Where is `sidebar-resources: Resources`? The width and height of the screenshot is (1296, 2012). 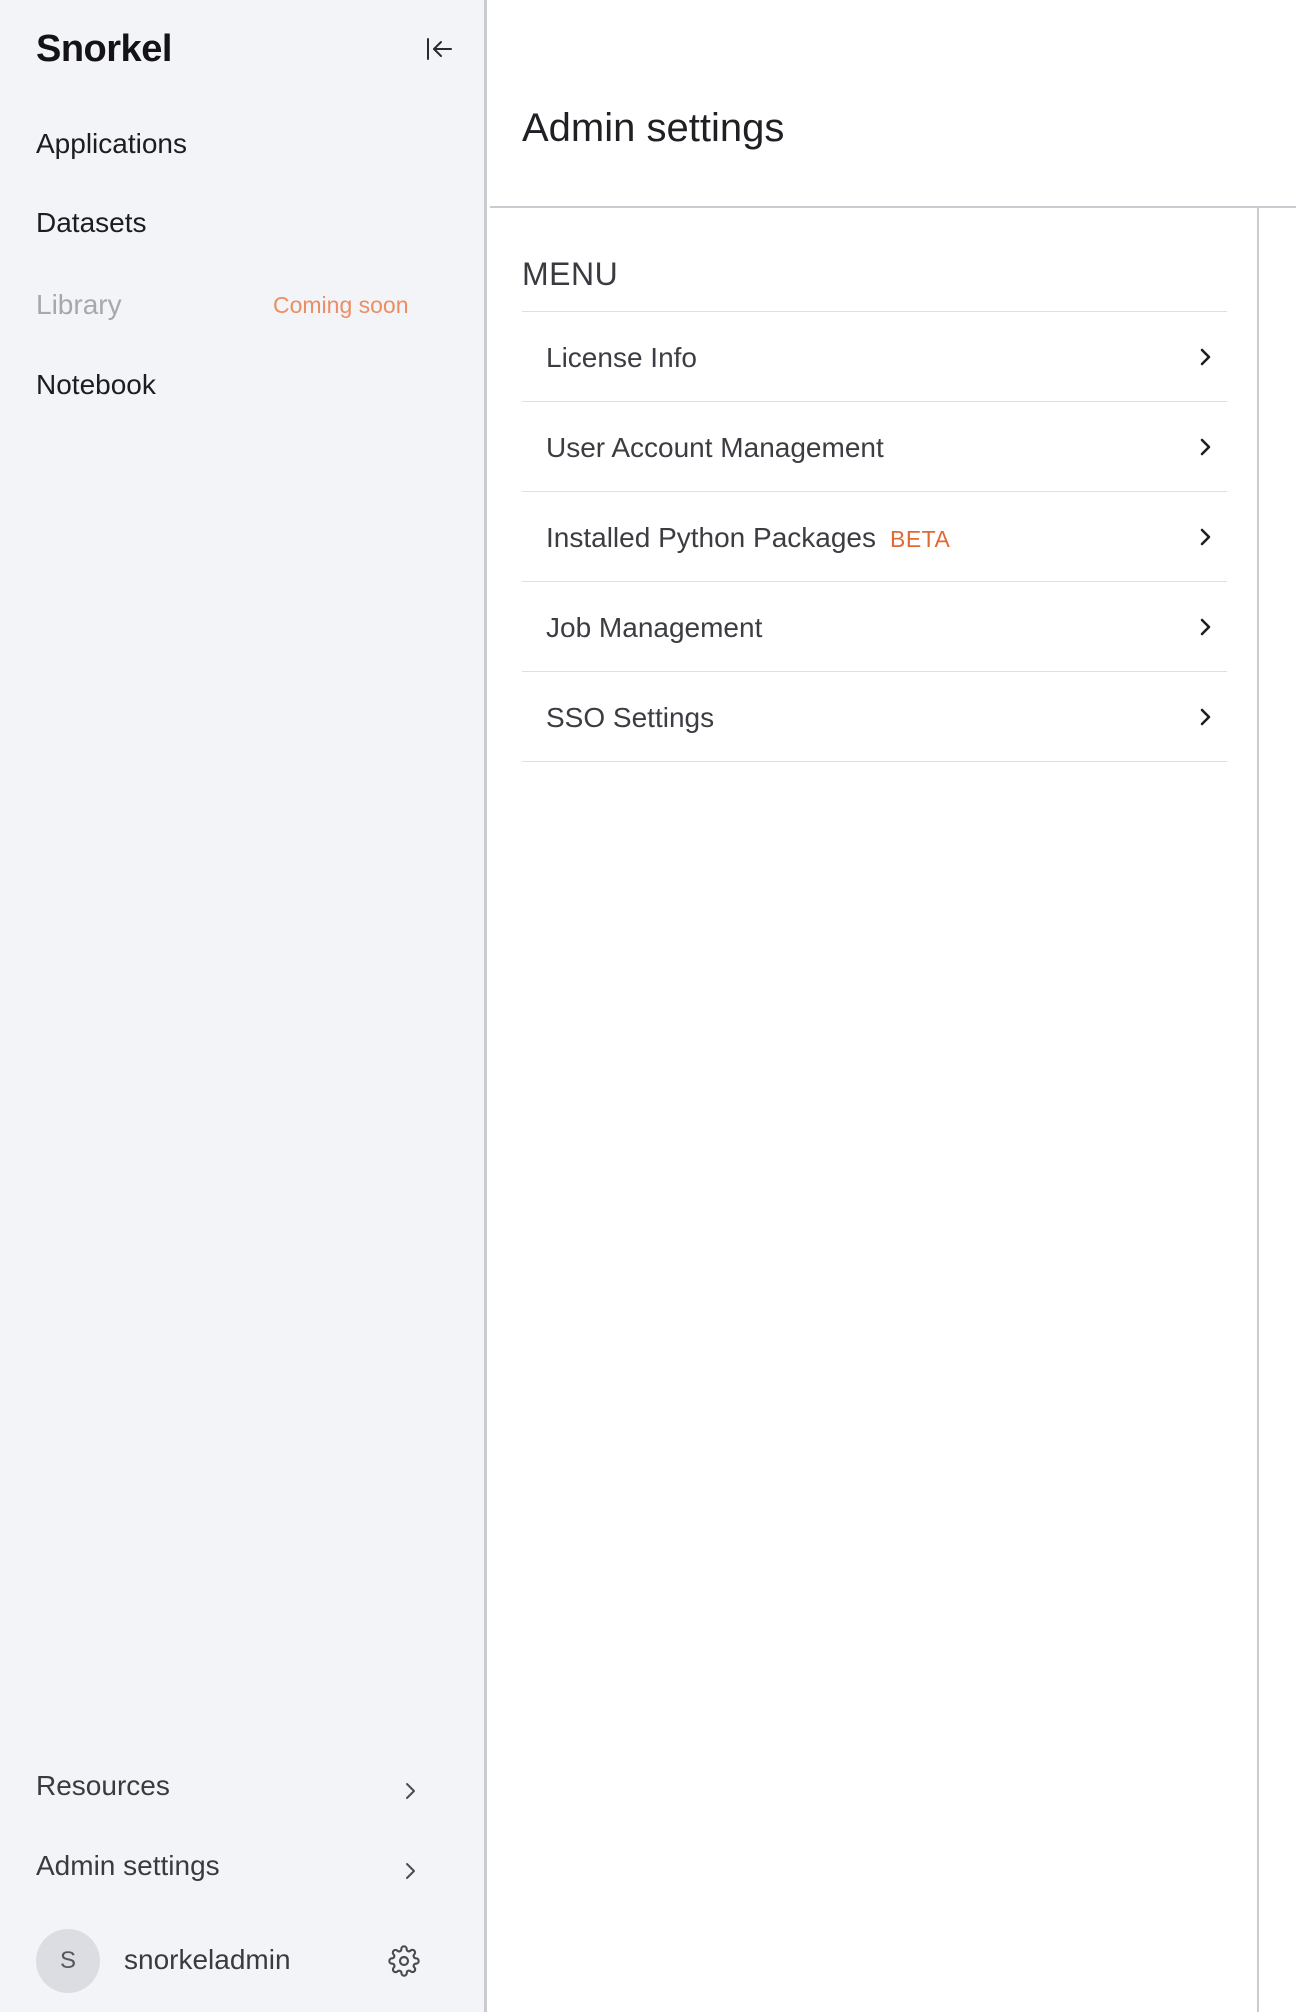
sidebar-resources: Resources is located at coordinates (229, 1790).